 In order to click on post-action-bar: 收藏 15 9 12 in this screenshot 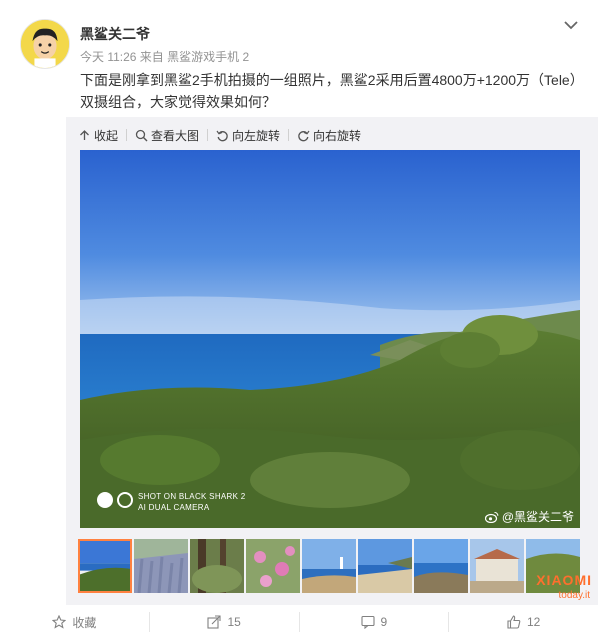, I will do `click(299, 622)`.